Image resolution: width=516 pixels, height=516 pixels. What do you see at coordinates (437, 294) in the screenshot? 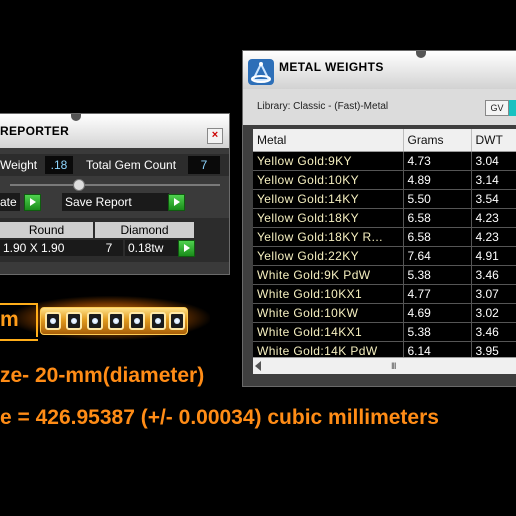
I see `grams-cell: 4.77` at bounding box center [437, 294].